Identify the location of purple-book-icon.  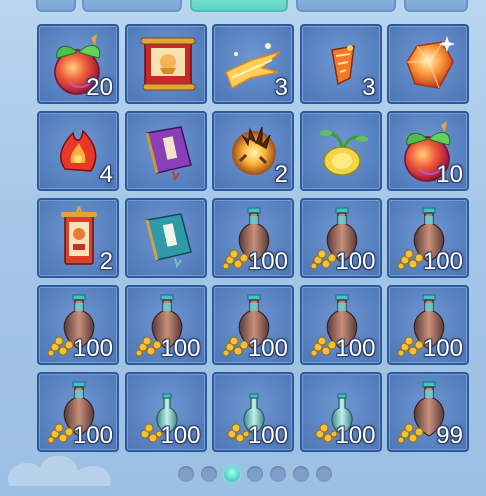
(168, 154).